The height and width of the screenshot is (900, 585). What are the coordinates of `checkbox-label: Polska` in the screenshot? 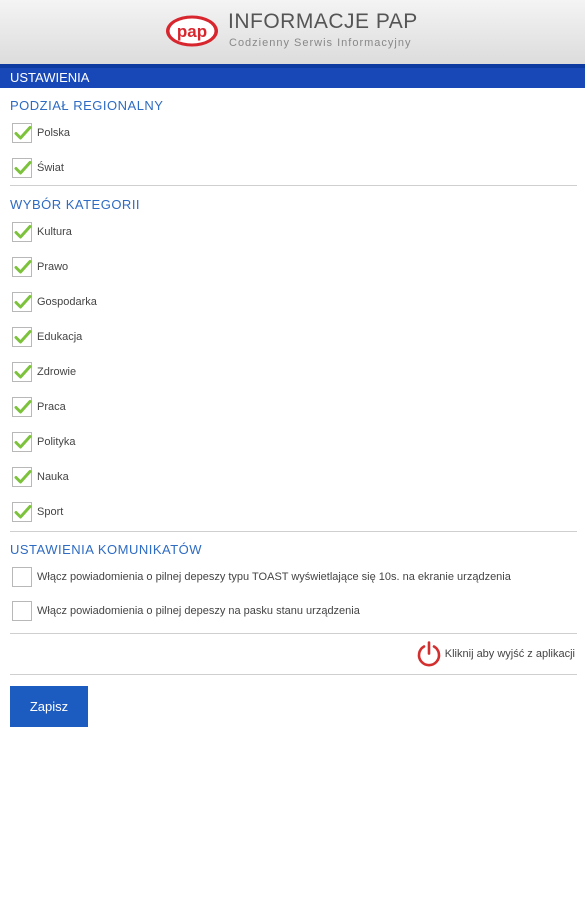 It's located at (54, 133).